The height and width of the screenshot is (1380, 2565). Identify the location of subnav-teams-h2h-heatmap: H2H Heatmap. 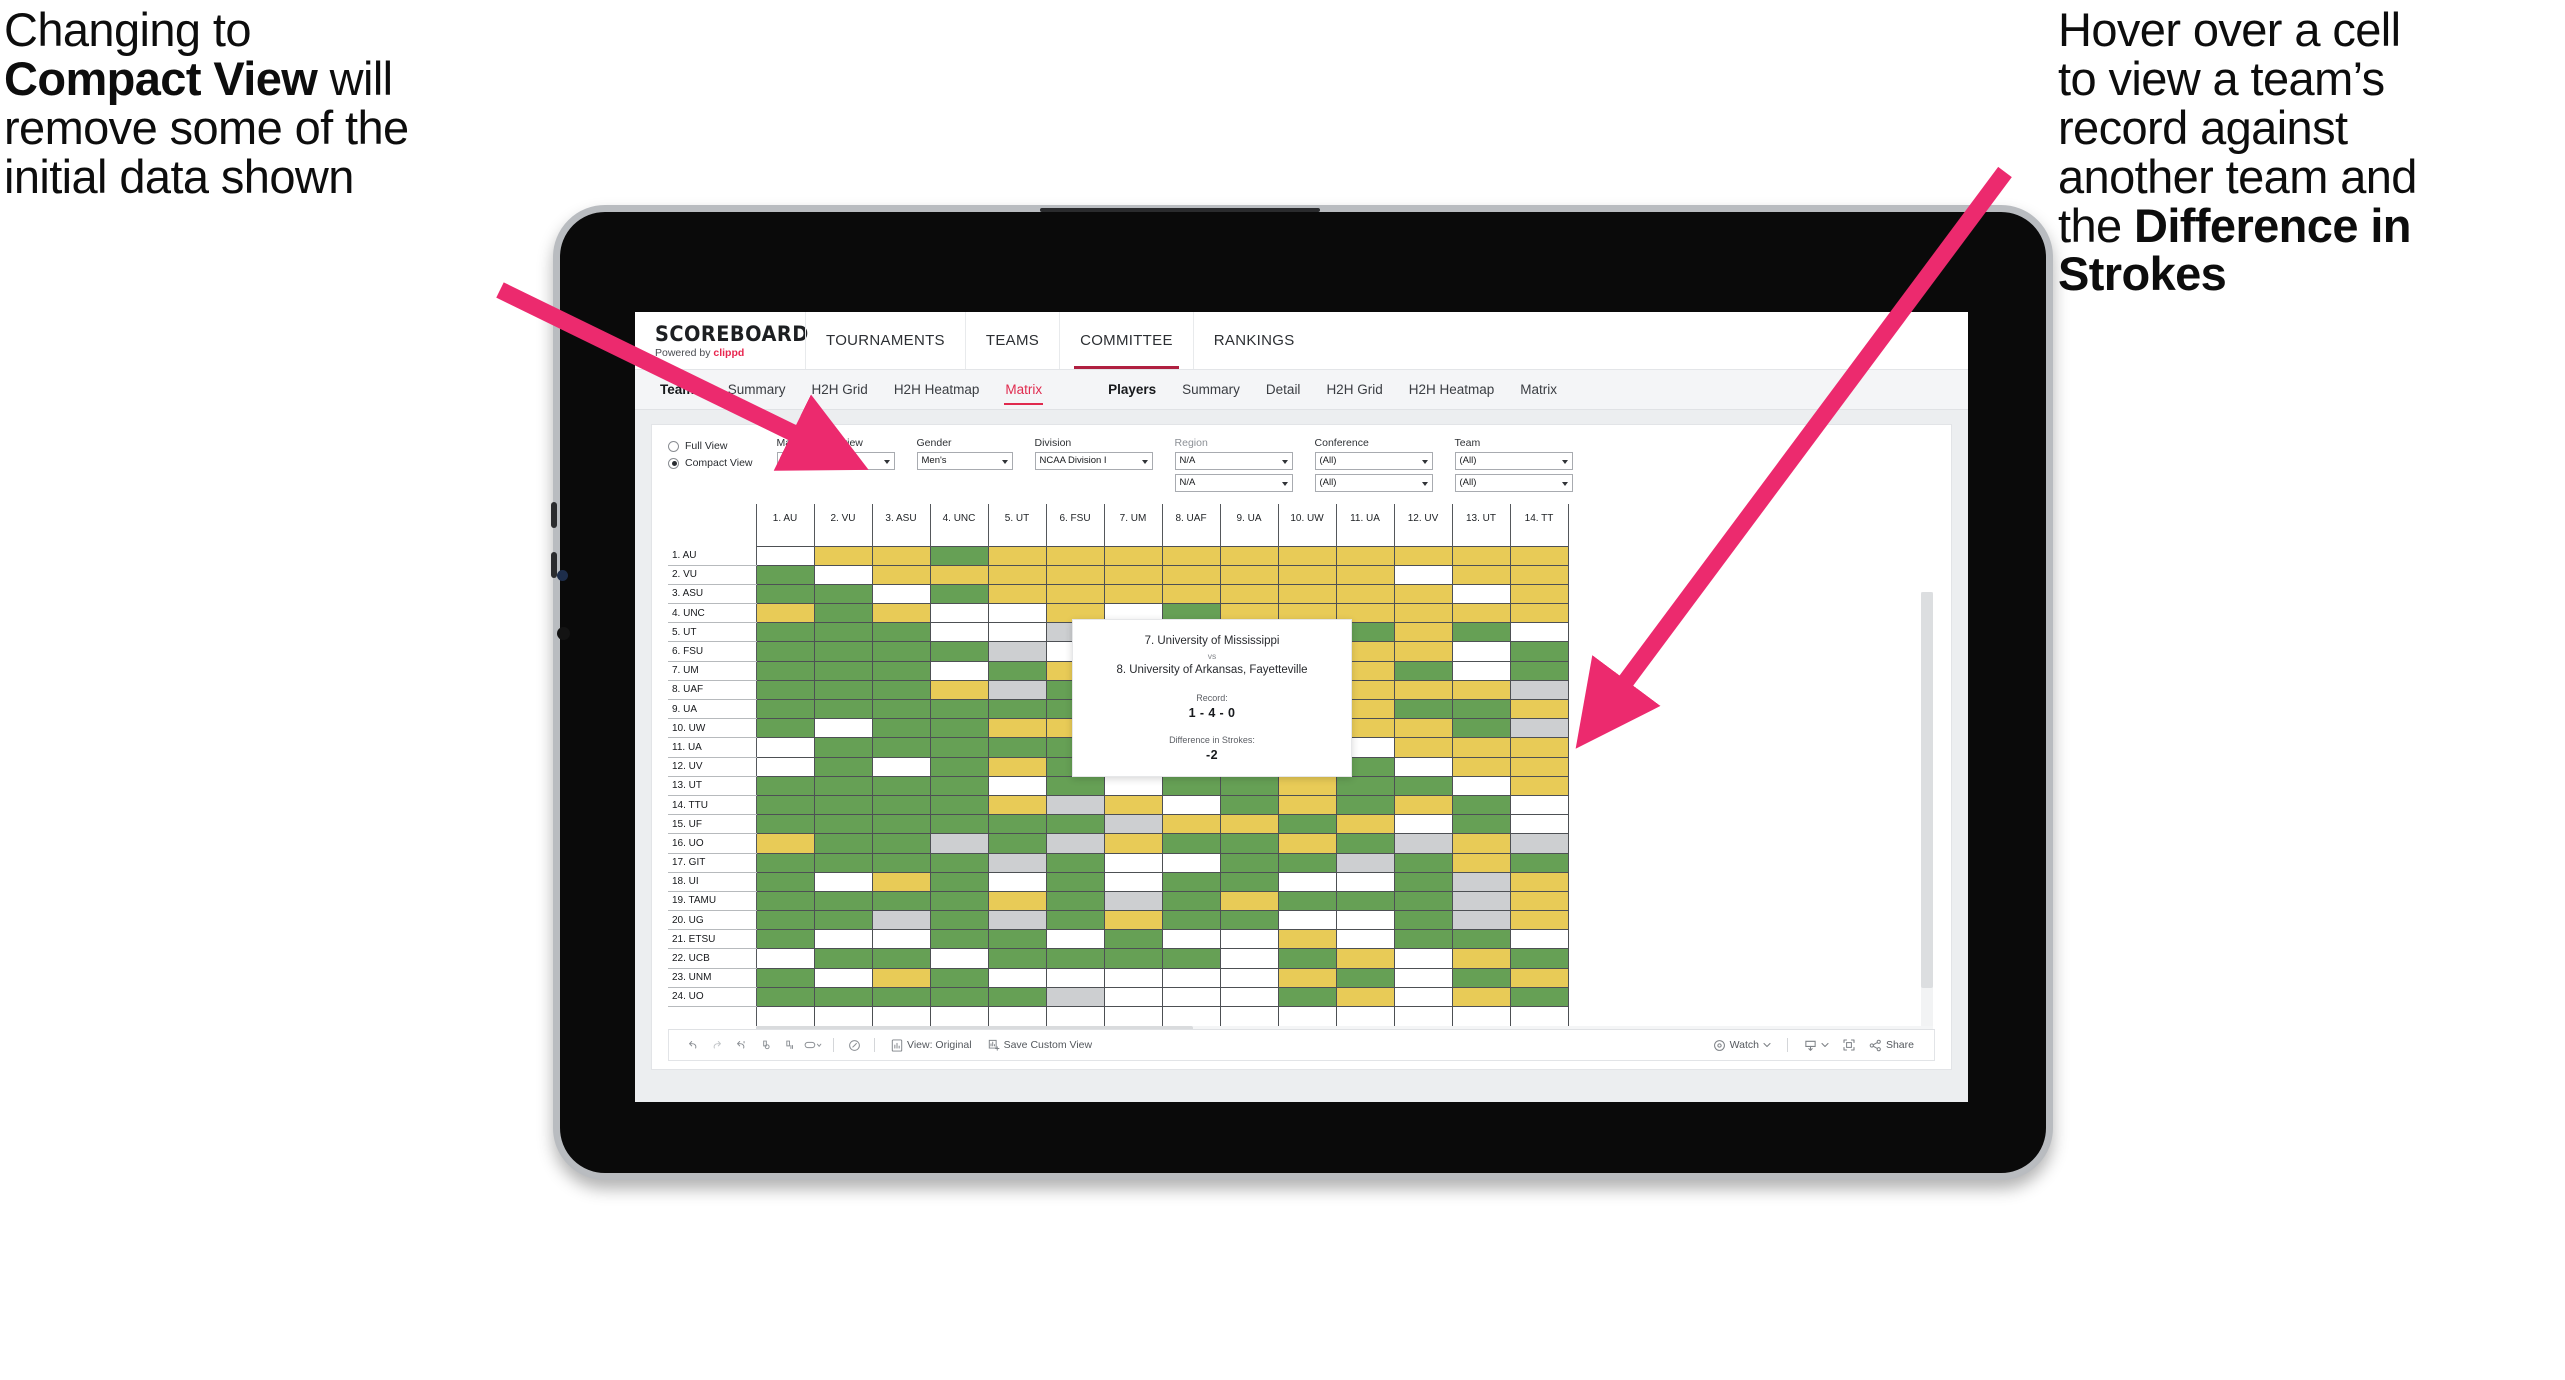
(937, 389).